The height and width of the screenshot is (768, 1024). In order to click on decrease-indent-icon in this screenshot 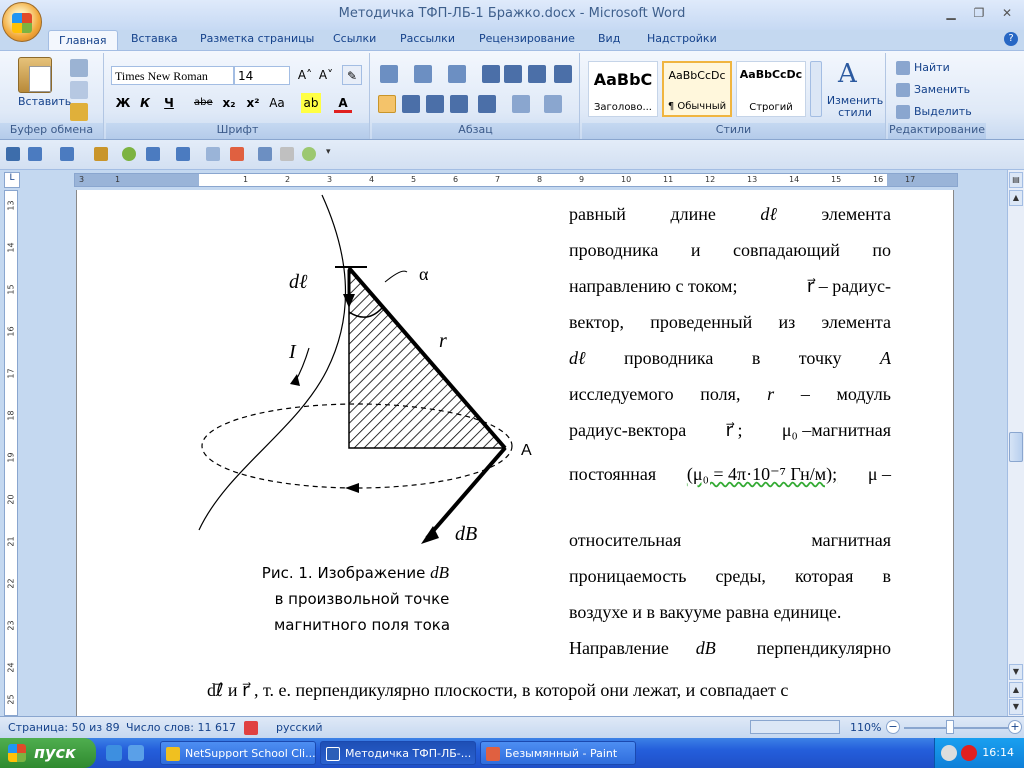, I will do `click(491, 74)`.